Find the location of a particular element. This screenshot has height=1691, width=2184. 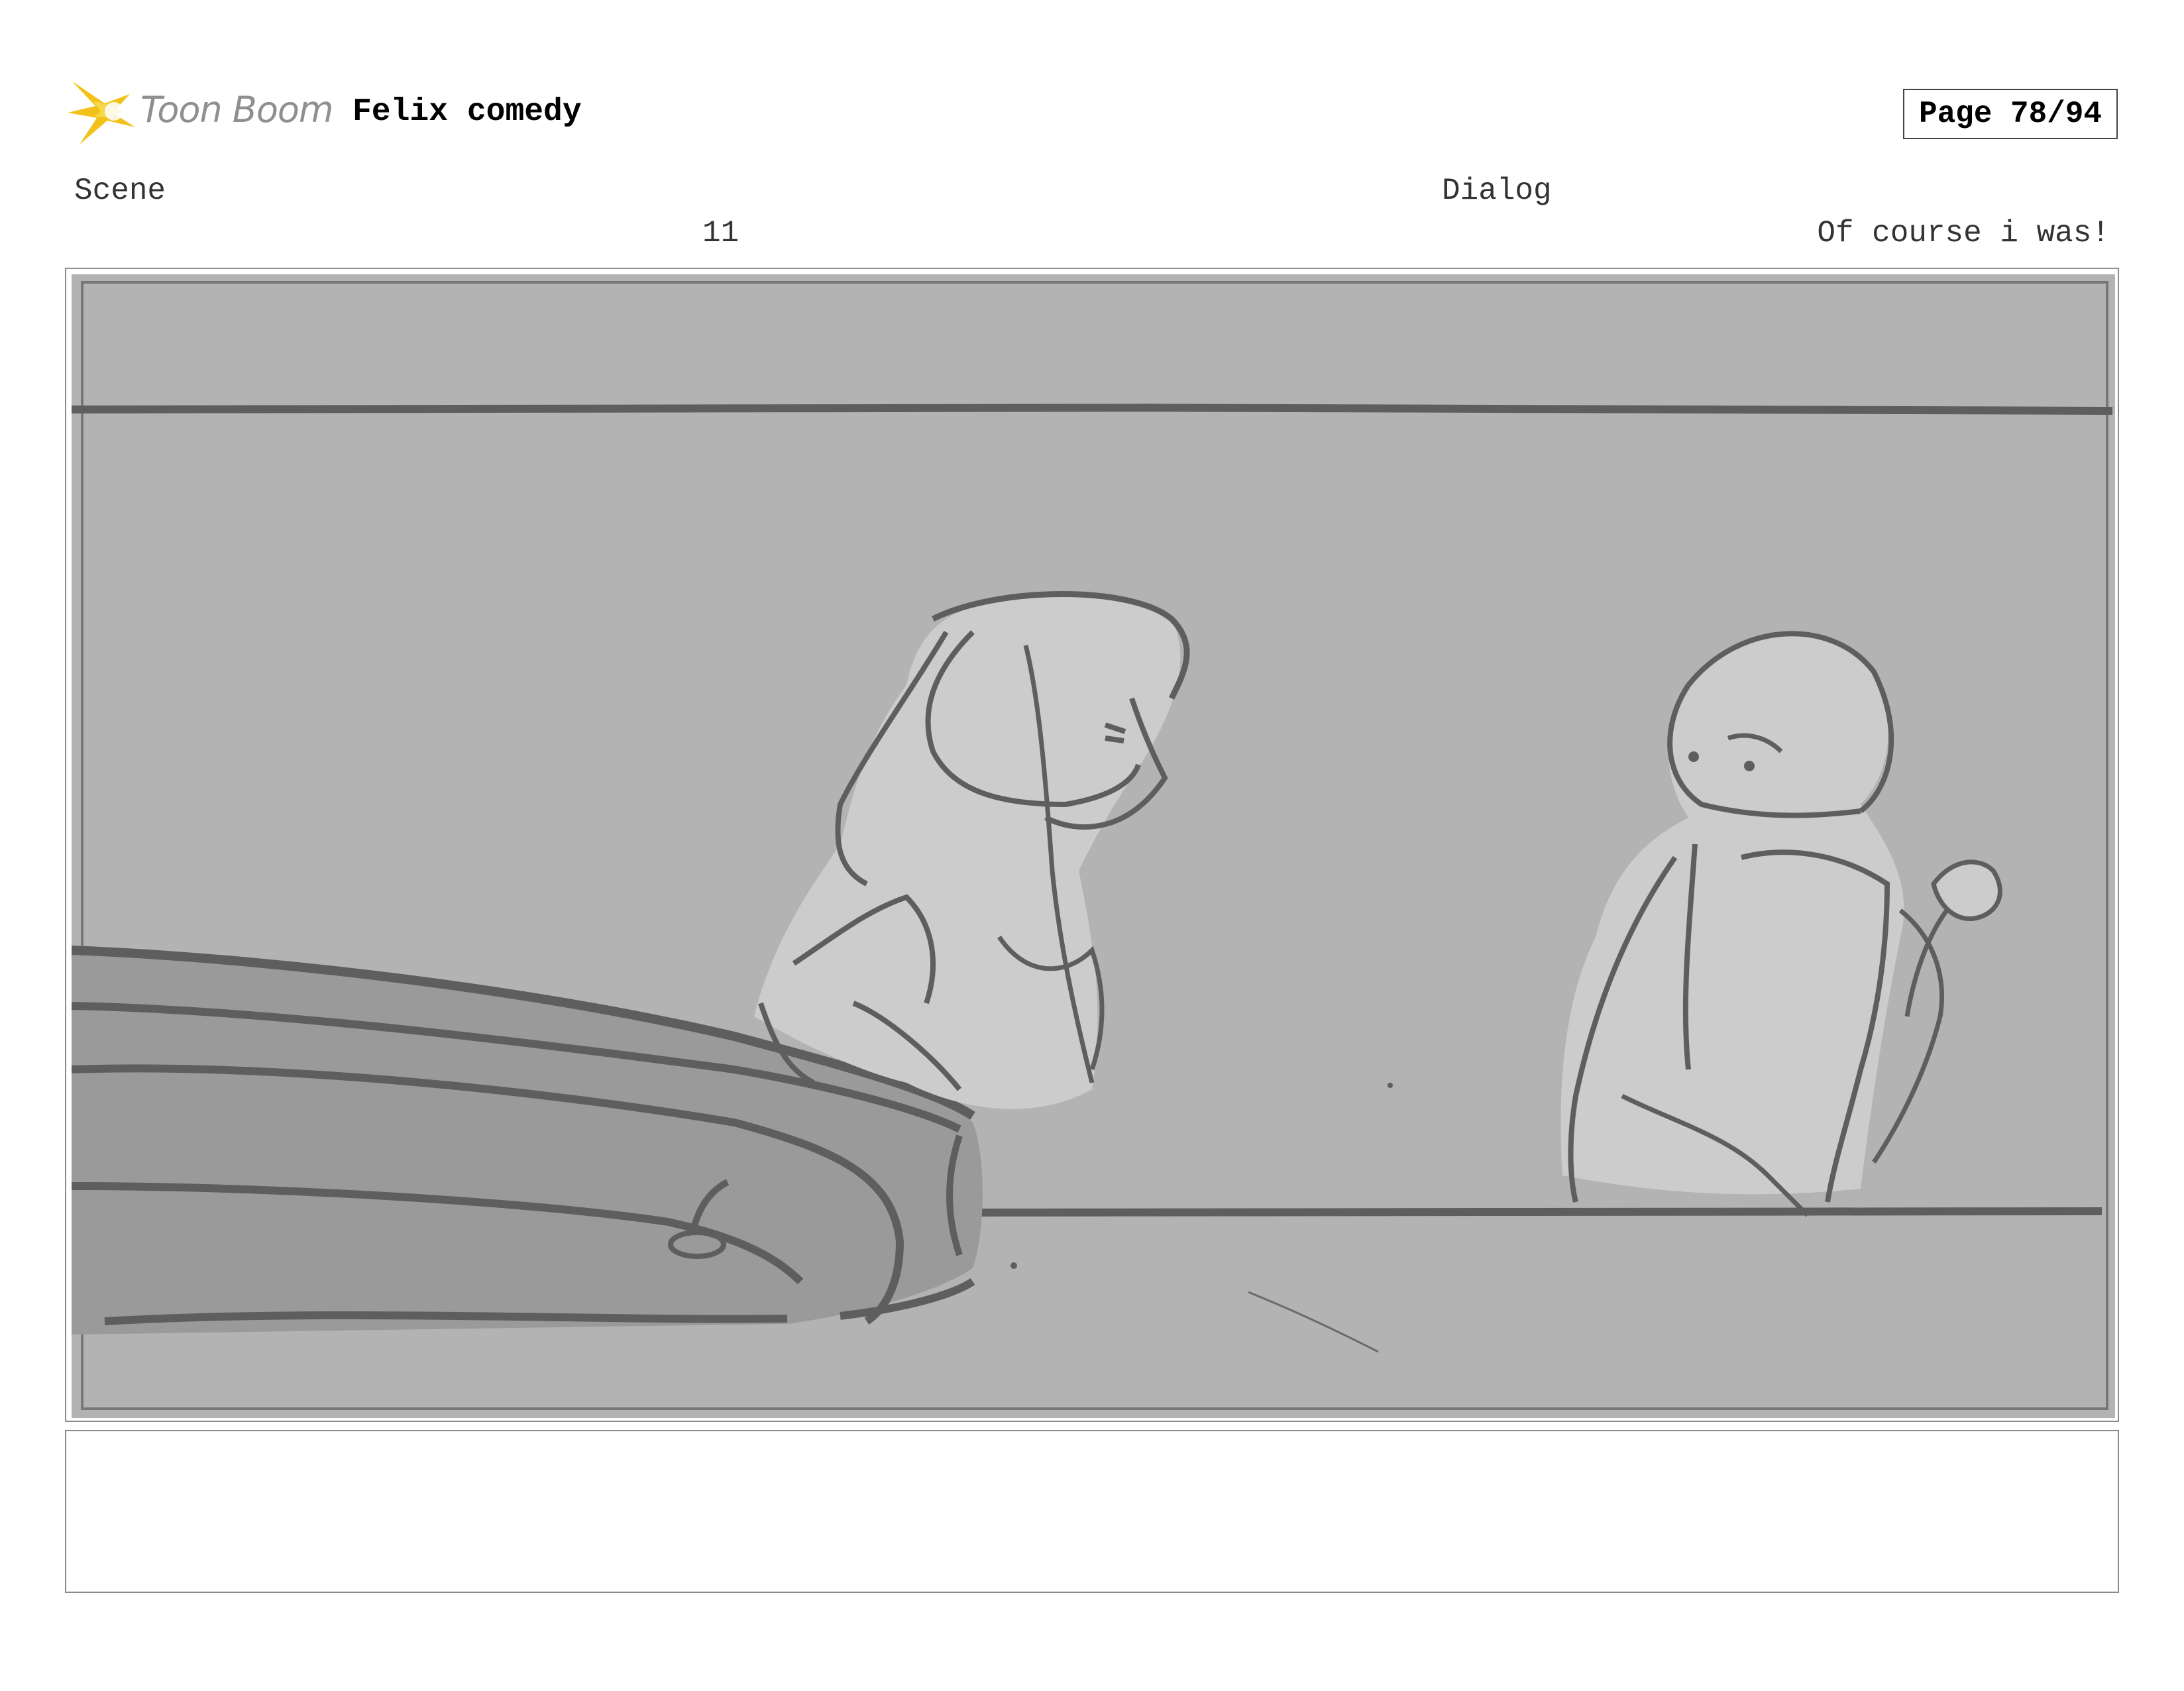

panel-notes is located at coordinates (1092, 1511).